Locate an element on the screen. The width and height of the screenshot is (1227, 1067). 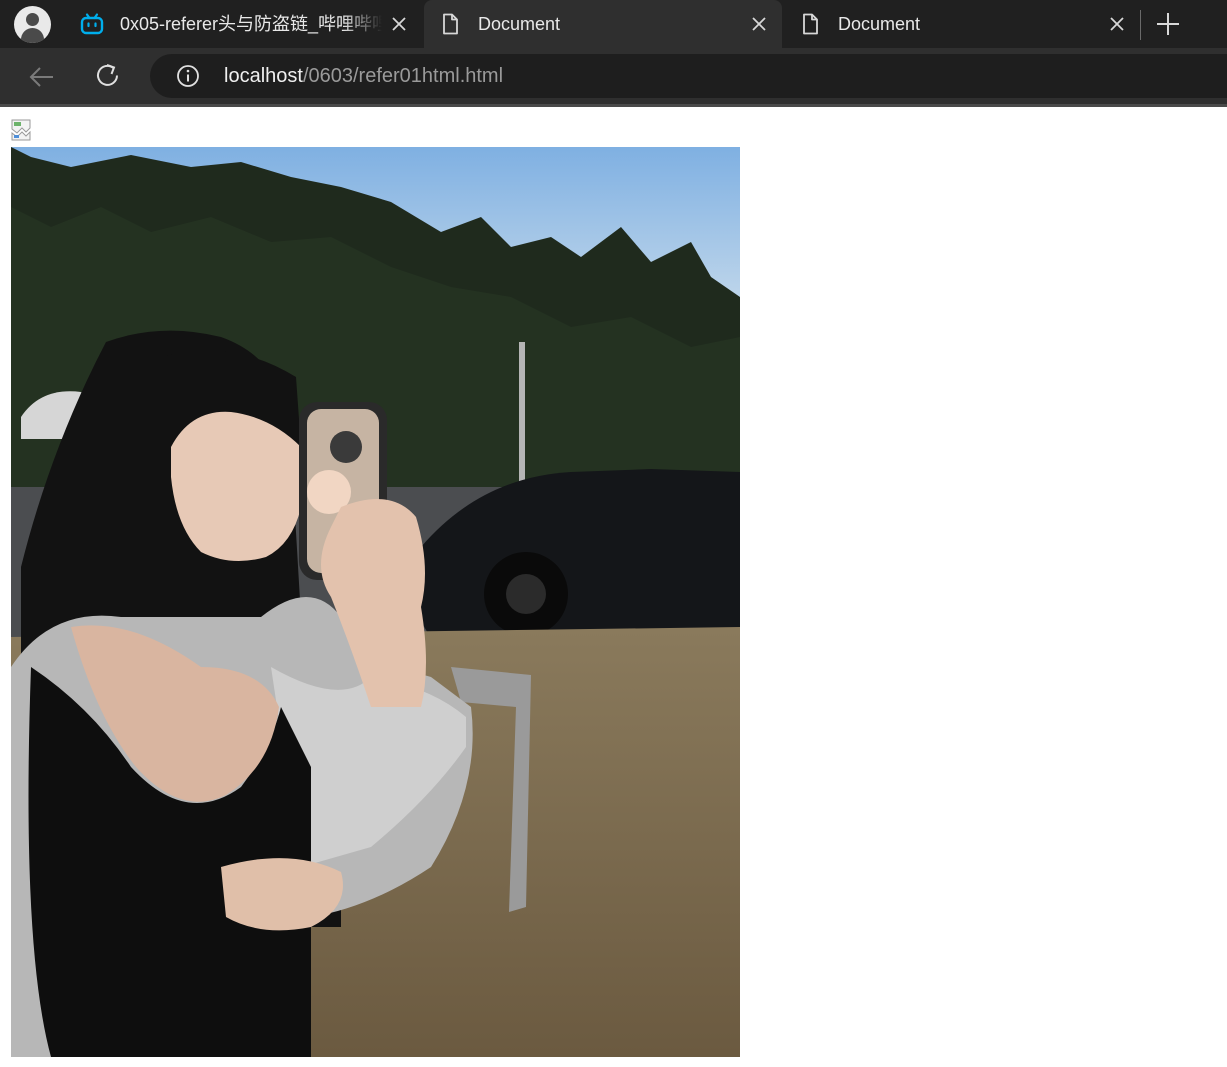
profile-avatar-icon is located at coordinates (32, 24).